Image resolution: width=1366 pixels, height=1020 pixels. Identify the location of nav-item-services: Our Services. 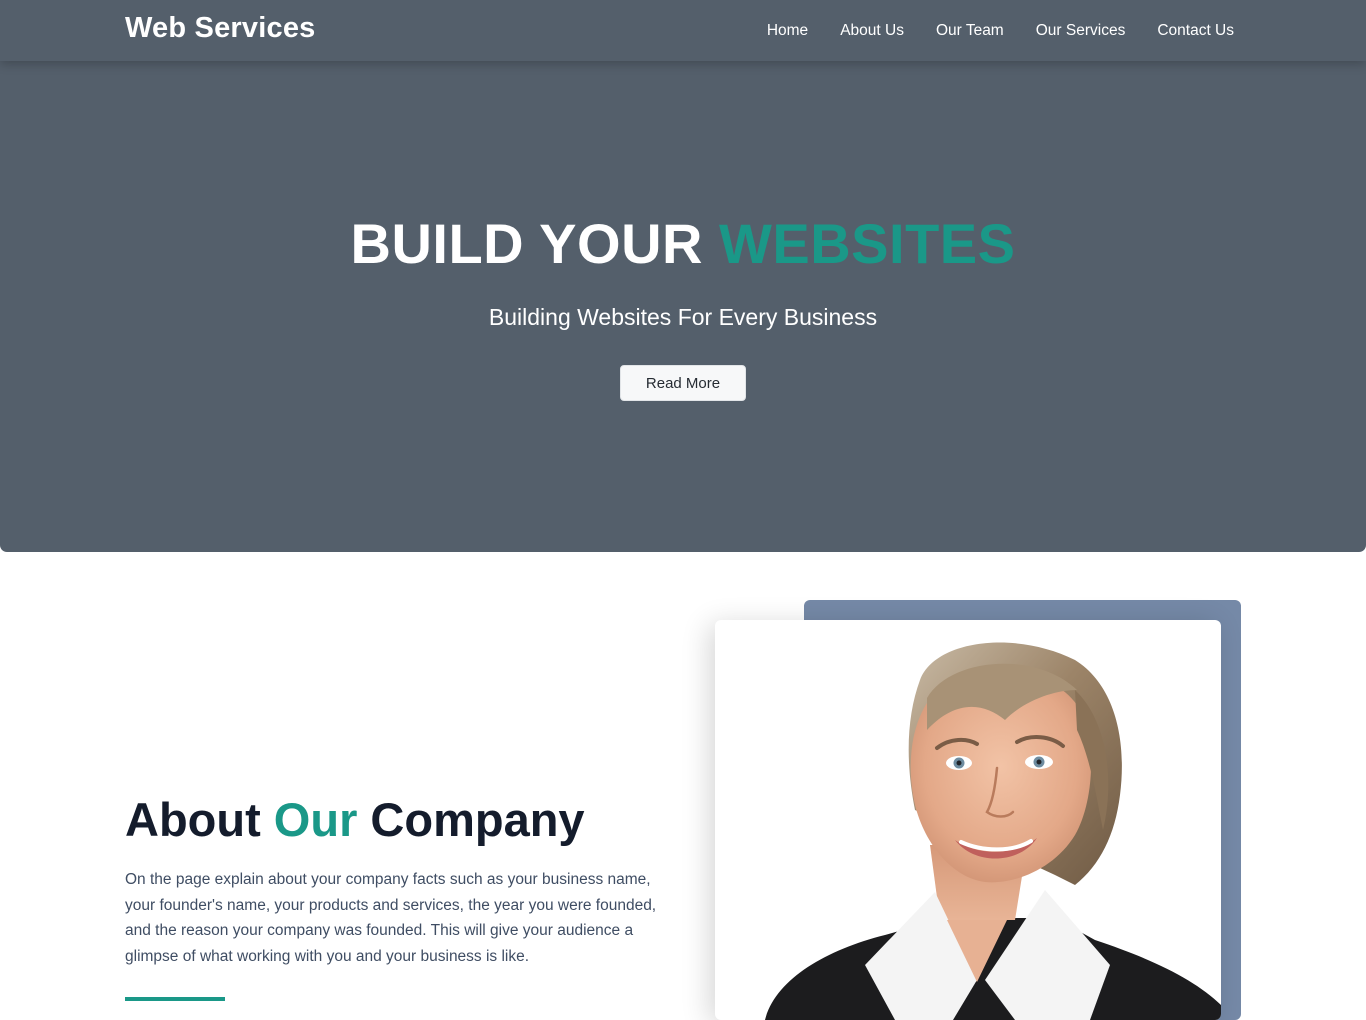
(1065, 31).